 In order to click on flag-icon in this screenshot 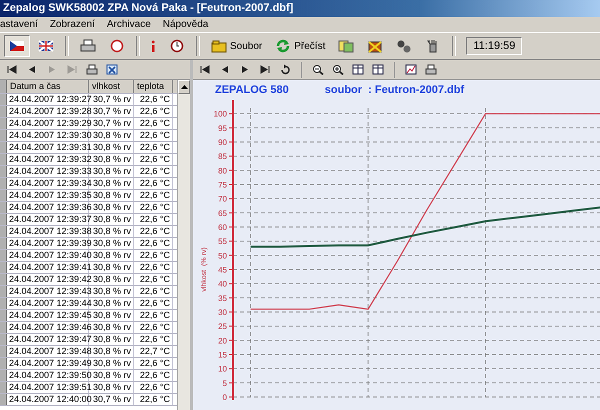, I will do `click(46, 46)`.